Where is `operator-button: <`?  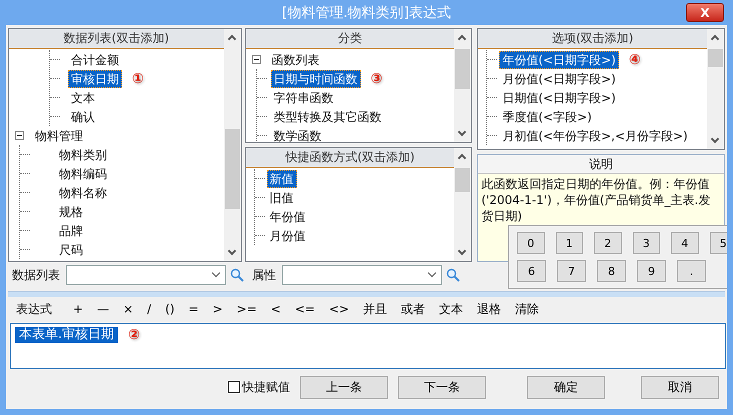
operator-button: < is located at coordinates (276, 309).